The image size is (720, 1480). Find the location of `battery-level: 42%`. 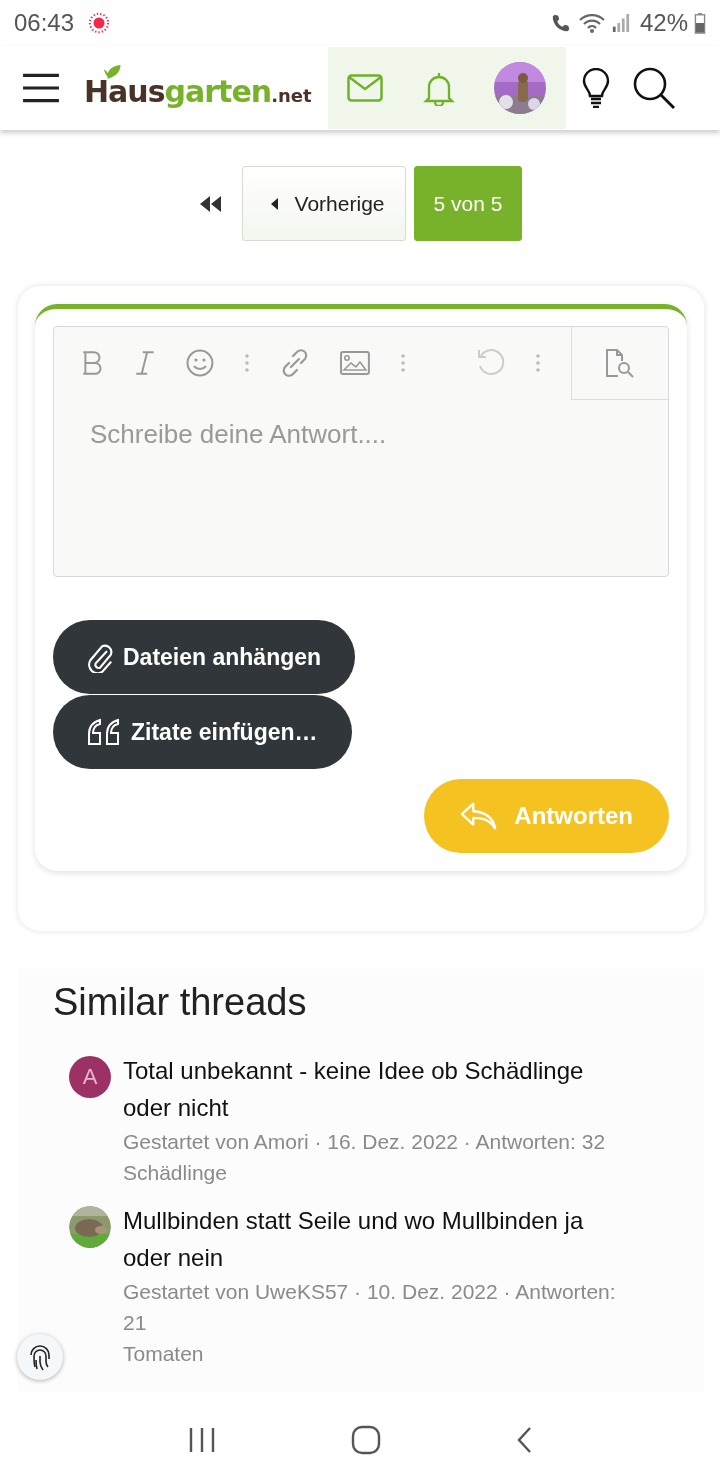

battery-level: 42% is located at coordinates (663, 23).